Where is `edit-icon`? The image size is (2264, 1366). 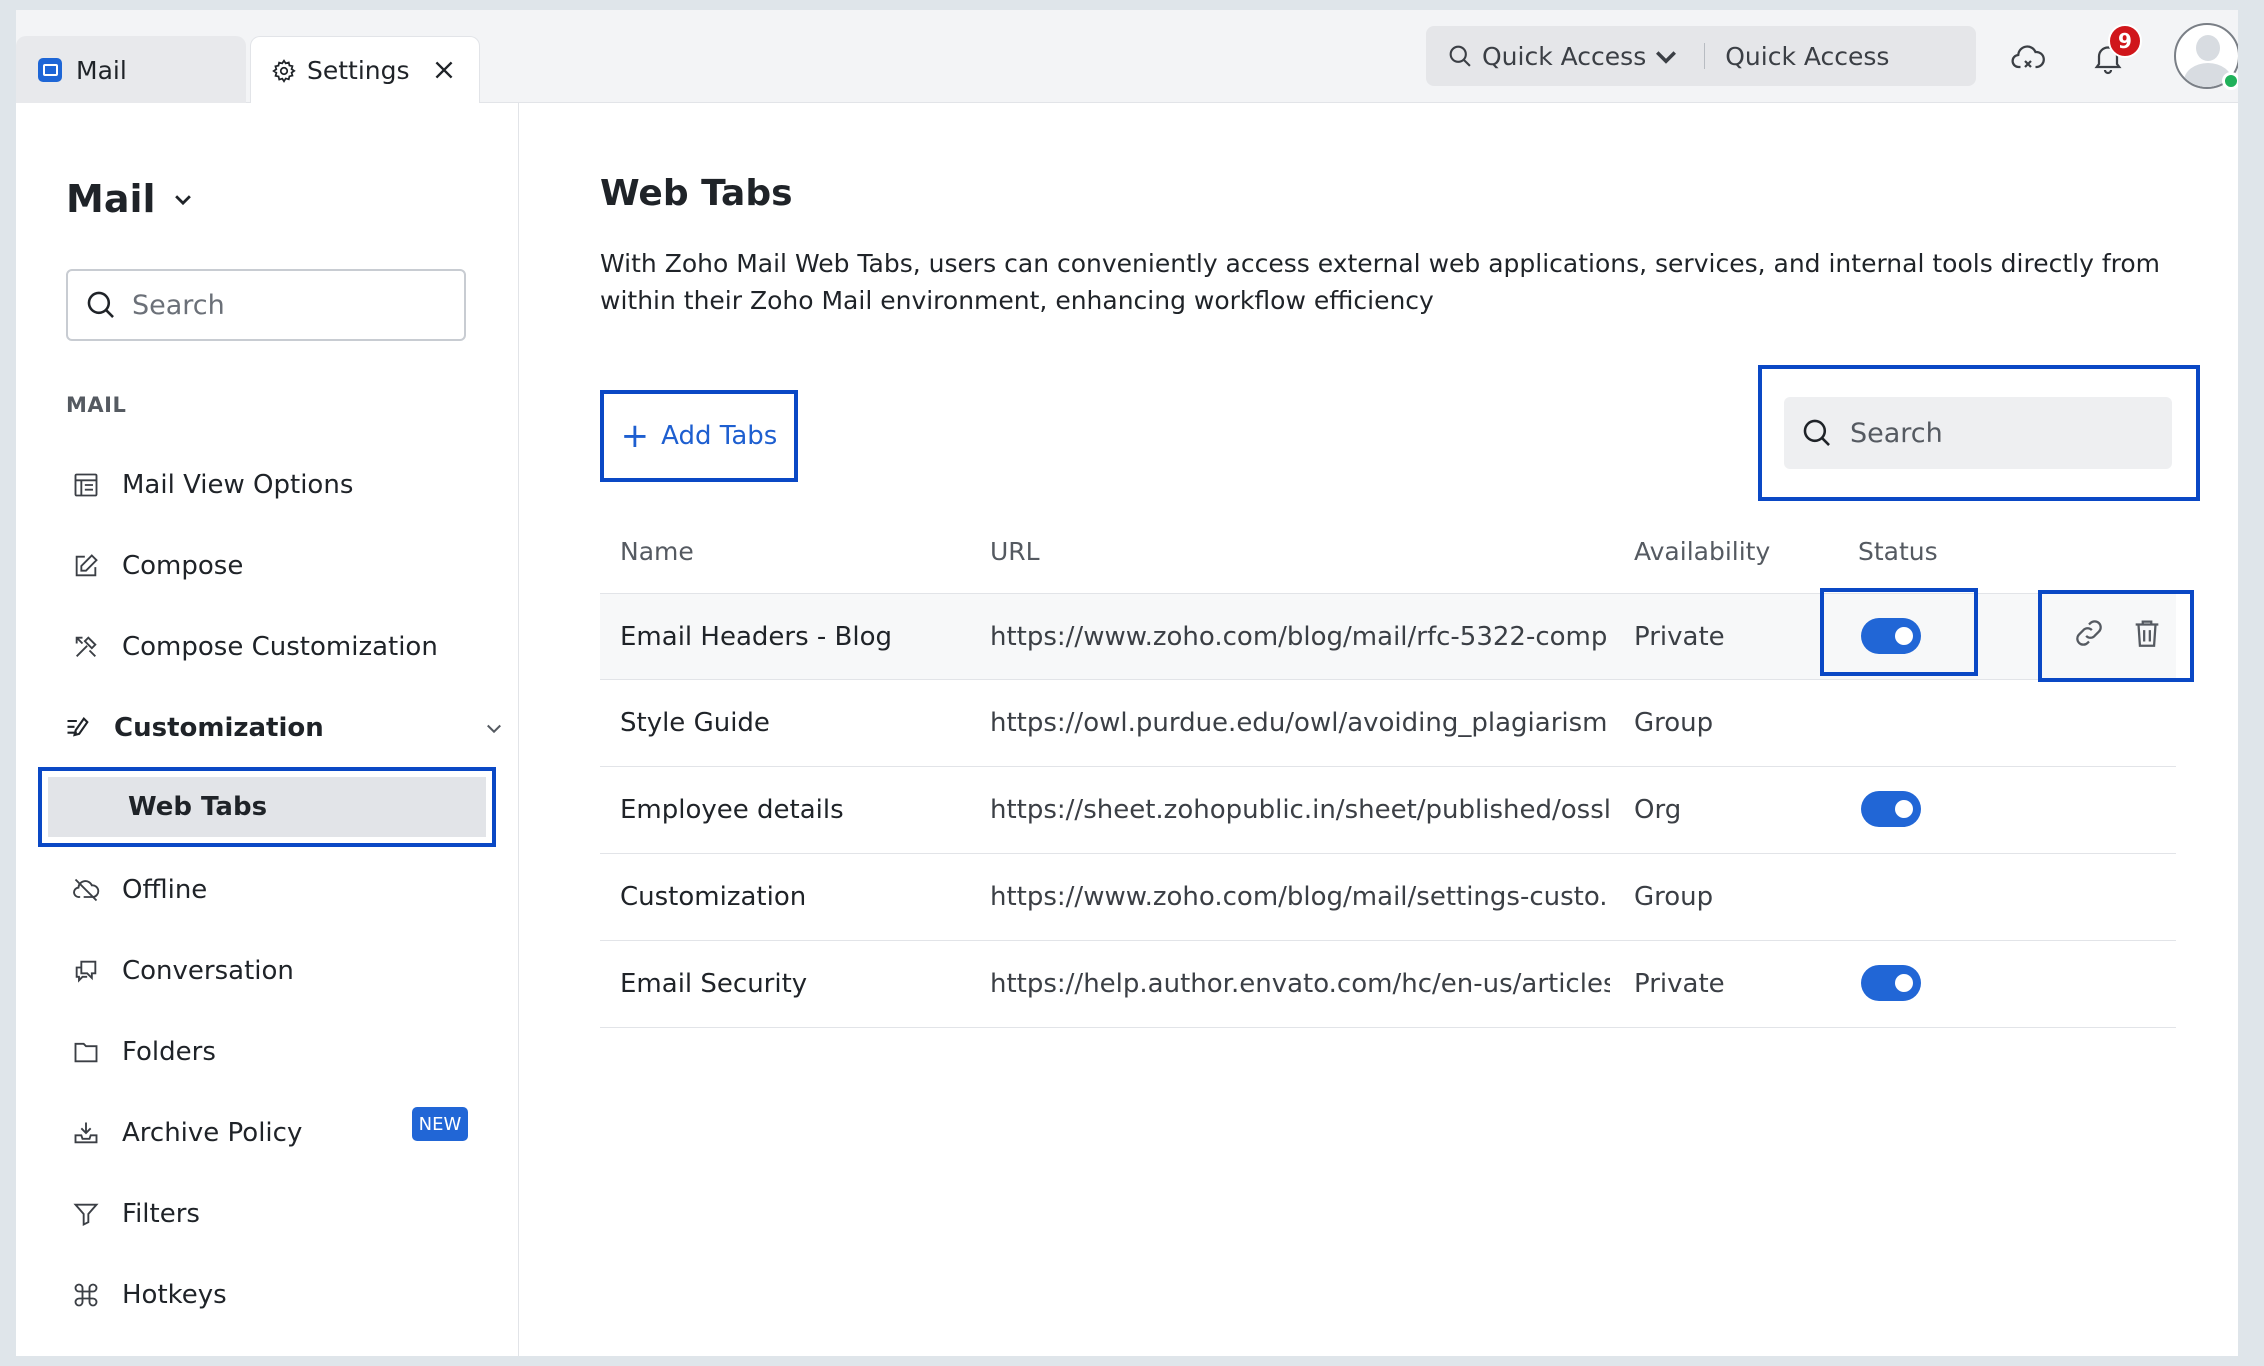 edit-icon is located at coordinates (86, 565).